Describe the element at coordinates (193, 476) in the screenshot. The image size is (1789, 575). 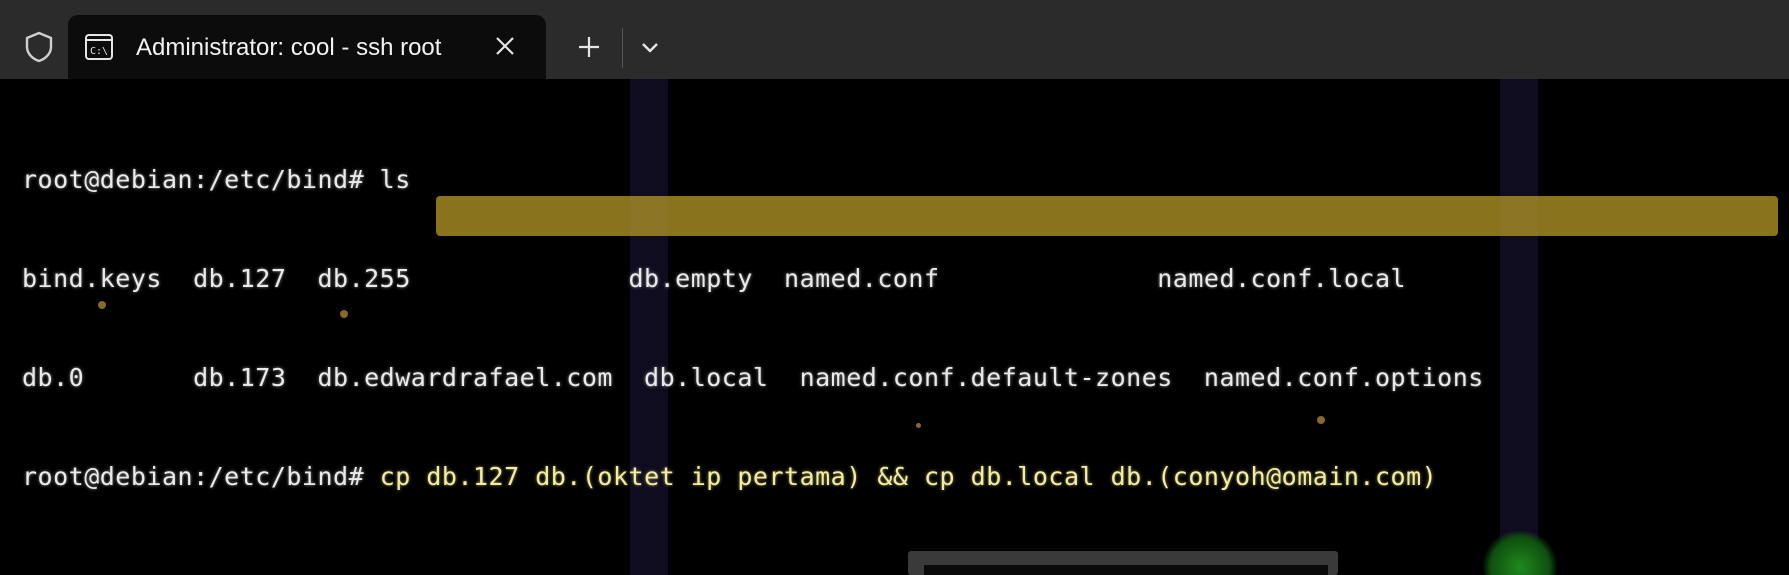
I see `terminal-prompt: root@debian:/etc/bind#` at that location.